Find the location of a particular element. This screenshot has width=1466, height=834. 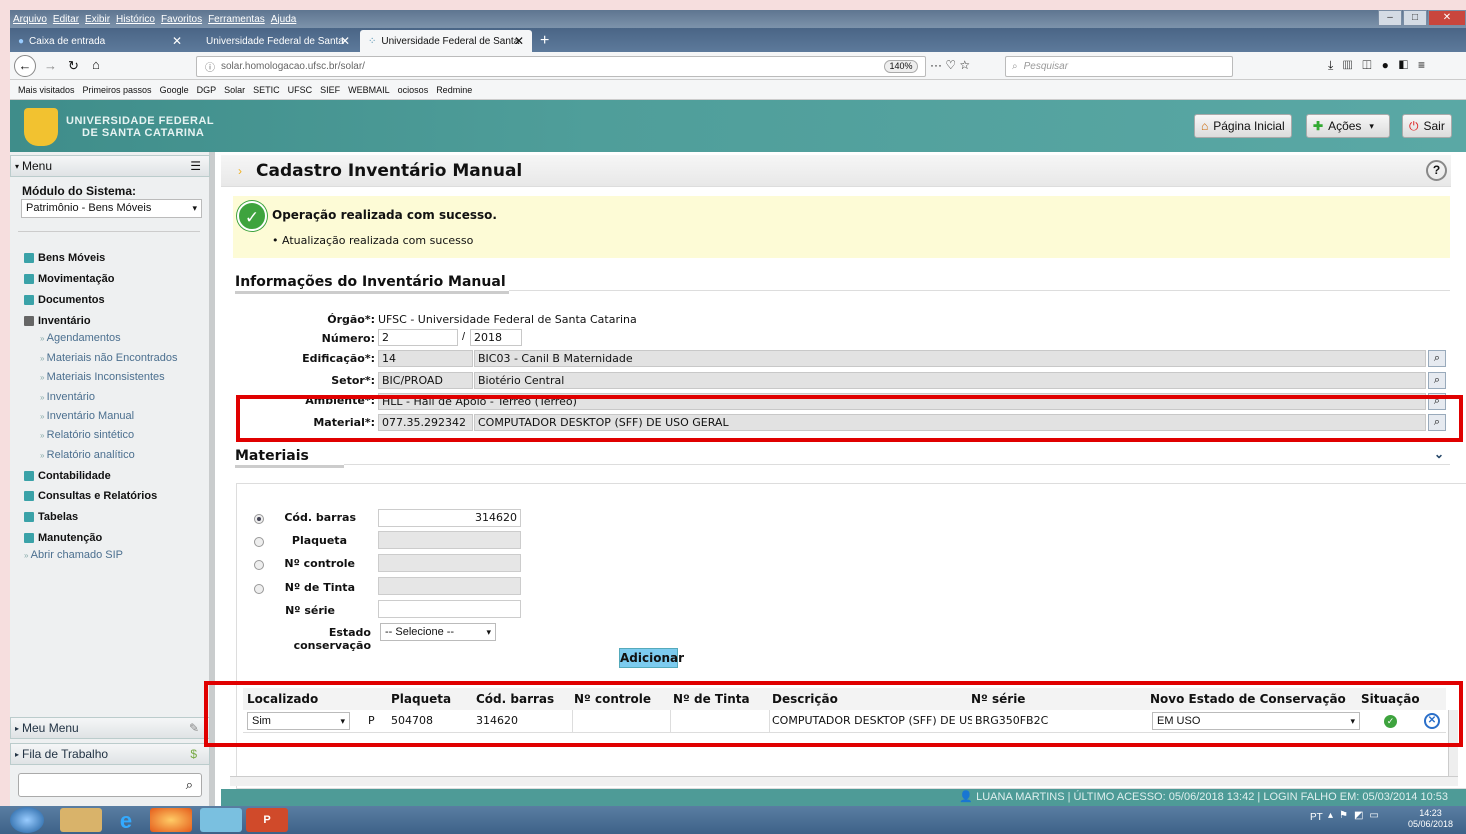

radio-plaqueta is located at coordinates (259, 542).